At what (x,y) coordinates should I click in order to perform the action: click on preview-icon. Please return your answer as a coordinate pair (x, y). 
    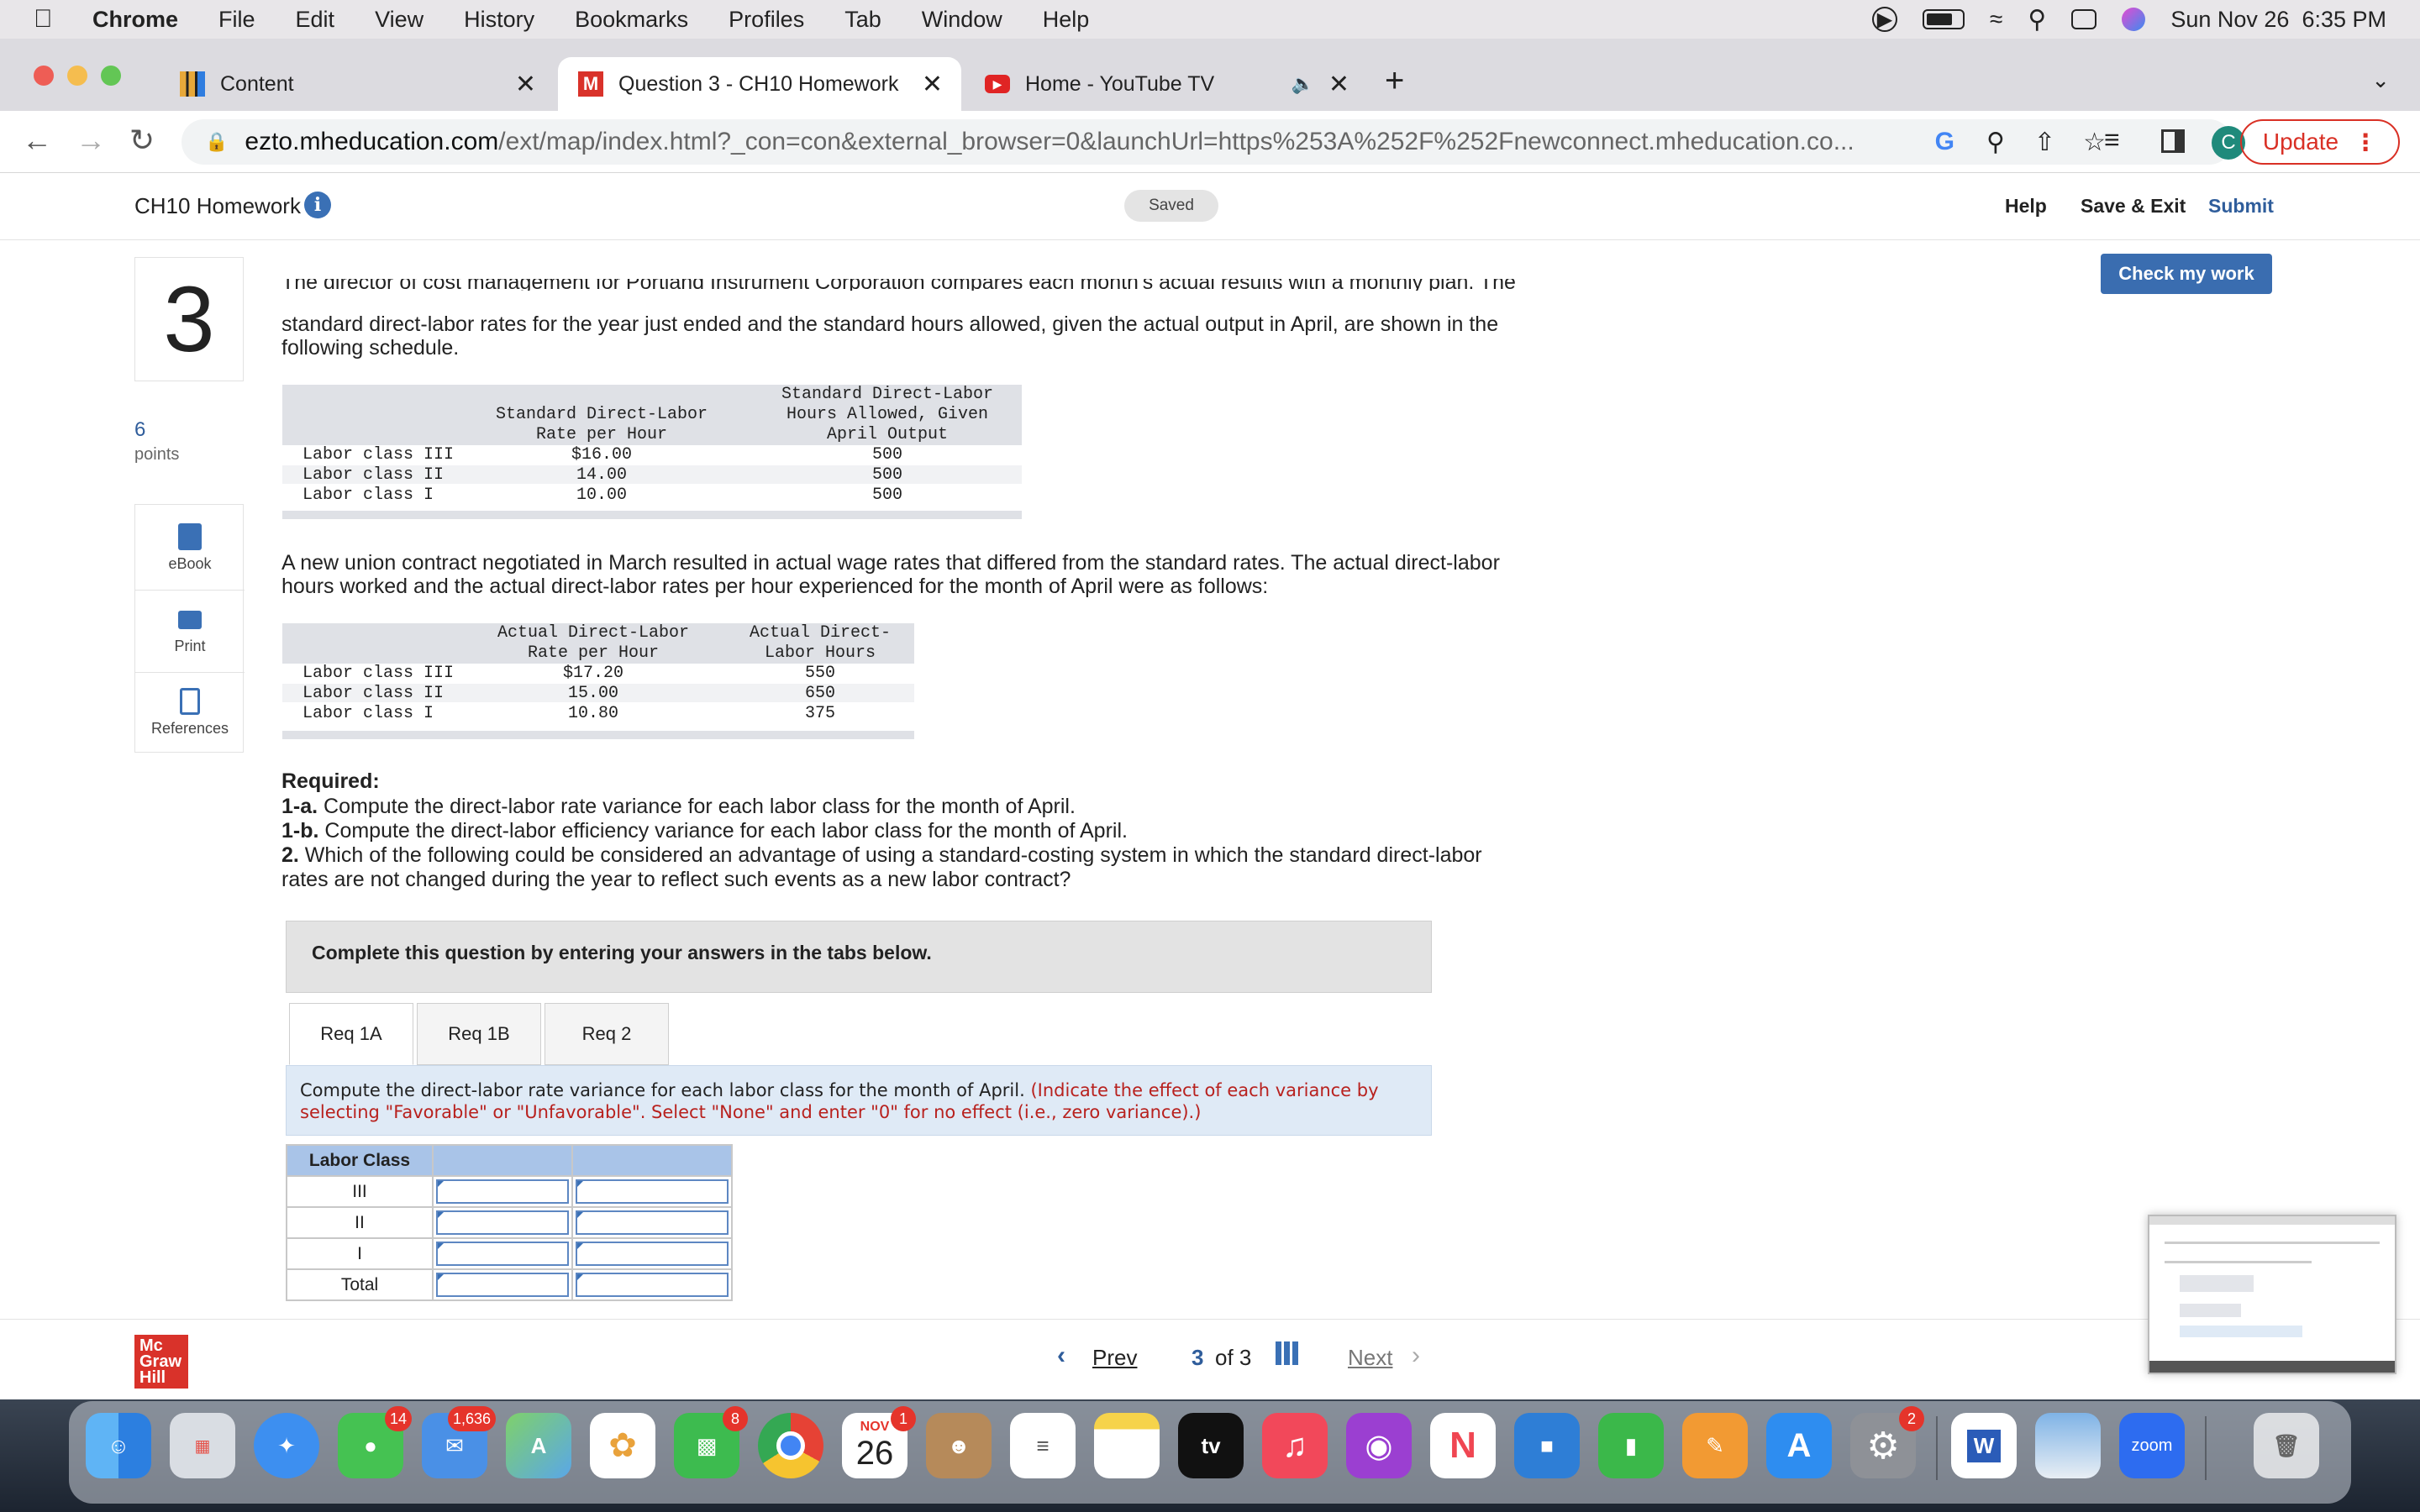
    Looking at the image, I should click on (2068, 1445).